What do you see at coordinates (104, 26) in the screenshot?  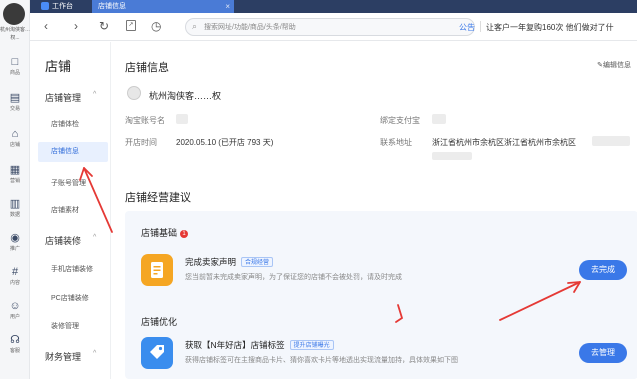 I see `refresh-icon: ↻` at bounding box center [104, 26].